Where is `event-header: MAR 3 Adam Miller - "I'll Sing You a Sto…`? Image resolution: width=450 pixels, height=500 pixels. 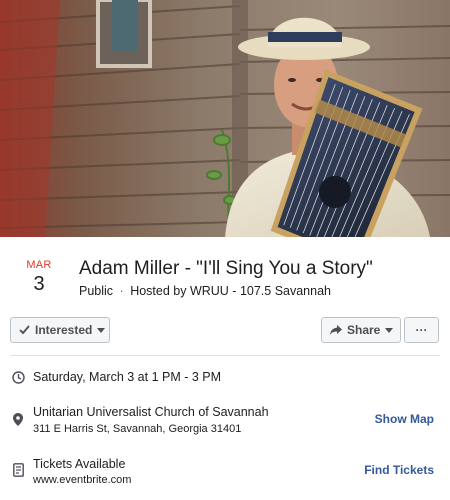
event-header: MAR 3 Adam Miller - "I'll Sing You a Sto… is located at coordinates (225, 272).